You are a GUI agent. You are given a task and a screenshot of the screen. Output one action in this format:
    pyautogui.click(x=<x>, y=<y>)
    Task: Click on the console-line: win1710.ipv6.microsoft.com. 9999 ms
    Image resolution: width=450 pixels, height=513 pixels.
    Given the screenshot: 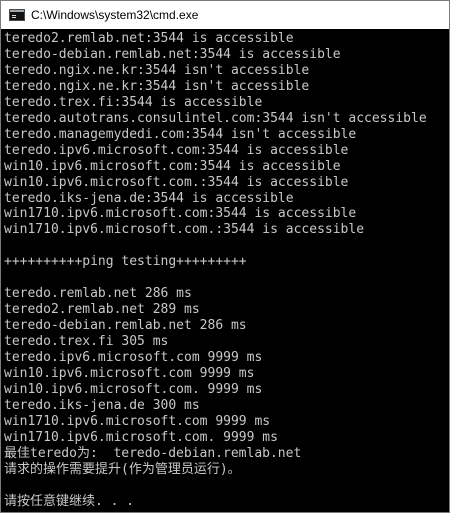 What is the action you would take?
    pyautogui.click(x=141, y=437)
    